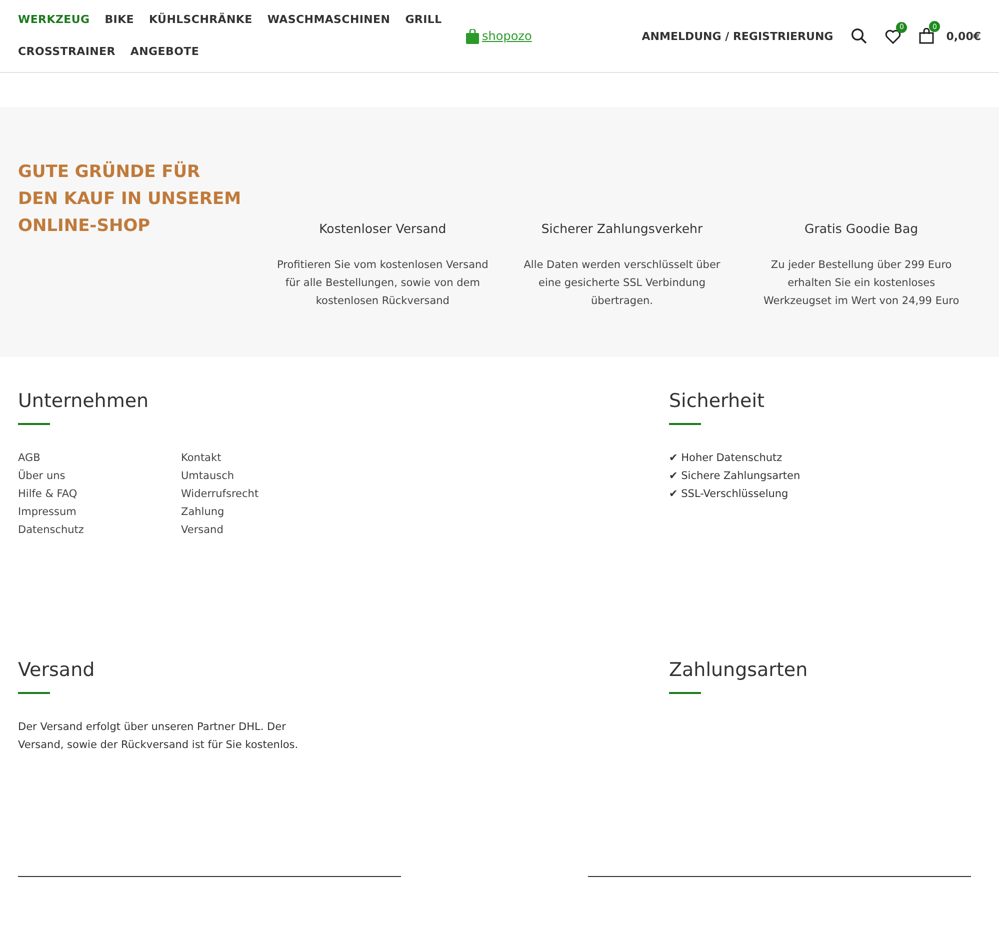 This screenshot has height=936, width=999. What do you see at coordinates (159, 736) in the screenshot?
I see `footer-text: Der Versand erfolgt über unseren Partner DHL. Der Versand, sowie der Rückversand ist für Sie kostenlos.` at bounding box center [159, 736].